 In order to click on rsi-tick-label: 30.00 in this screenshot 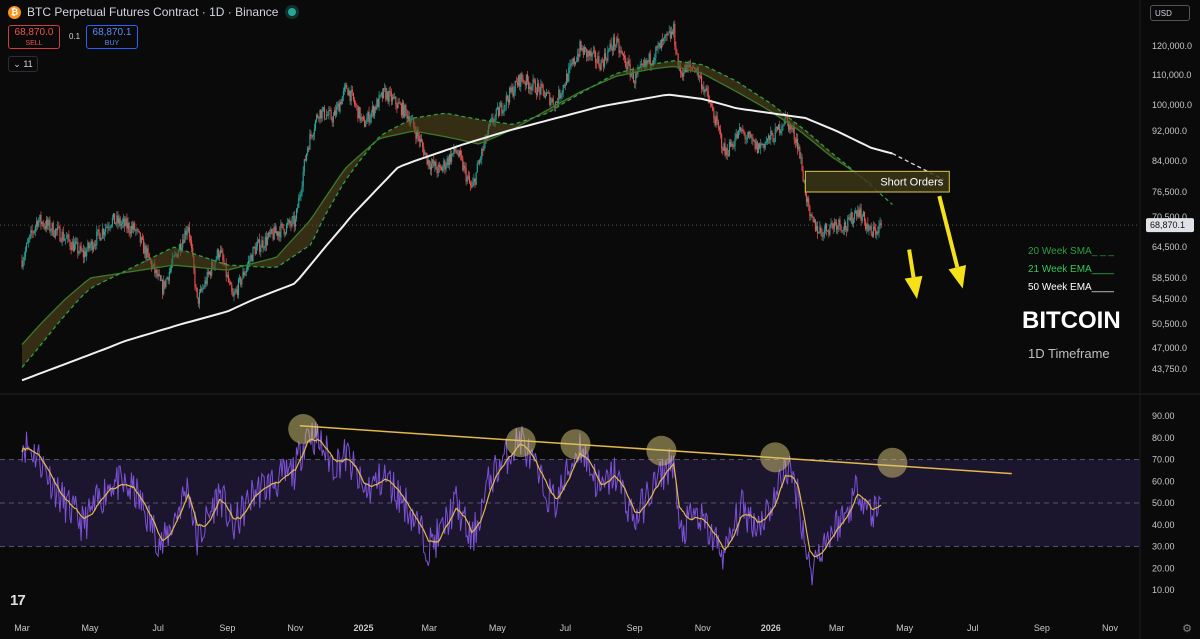, I will do `click(1163, 547)`.